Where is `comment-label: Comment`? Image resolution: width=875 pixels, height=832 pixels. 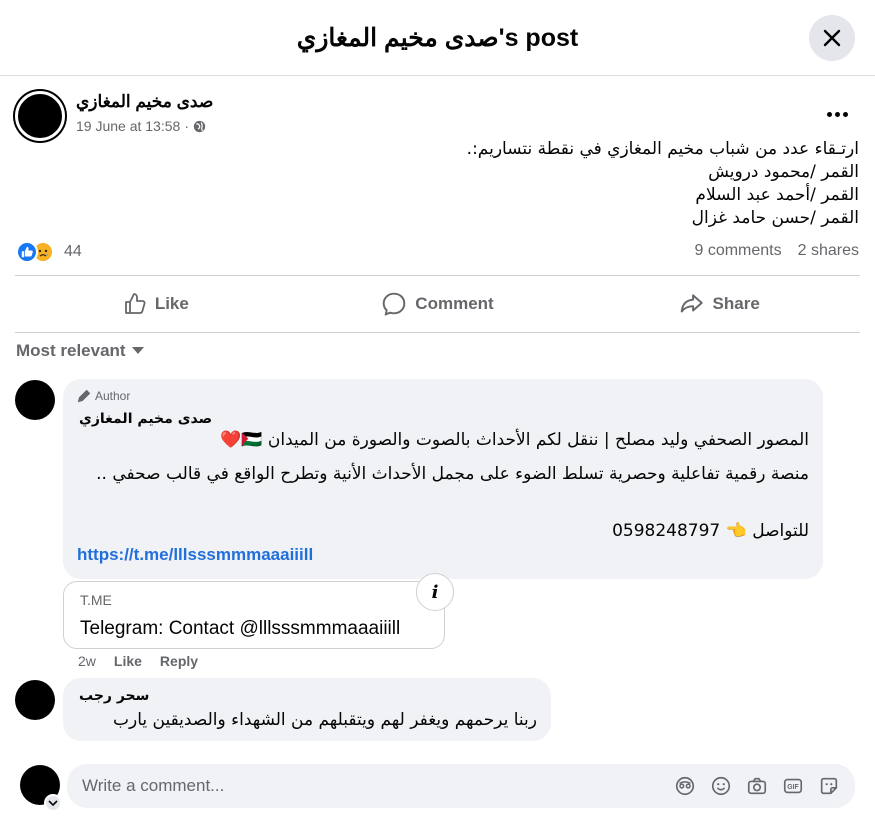 comment-label: Comment is located at coordinates (454, 303).